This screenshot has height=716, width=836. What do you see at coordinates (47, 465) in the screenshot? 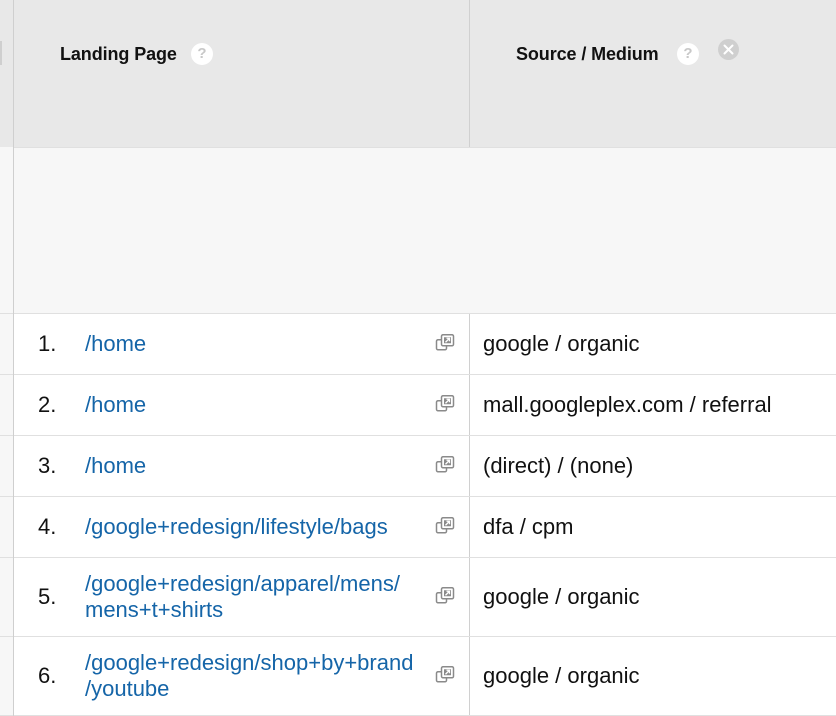
I see `row-index: 3.` at bounding box center [47, 465].